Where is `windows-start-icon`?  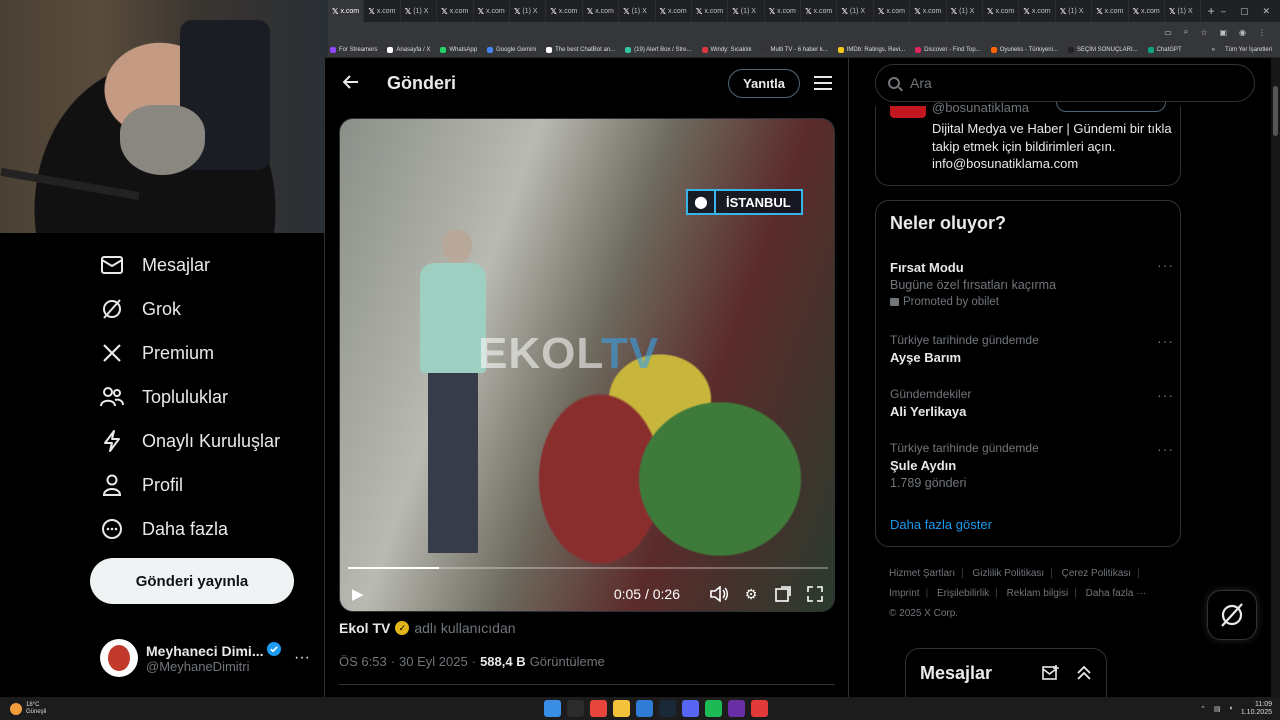
windows-start-icon is located at coordinates (552, 708).